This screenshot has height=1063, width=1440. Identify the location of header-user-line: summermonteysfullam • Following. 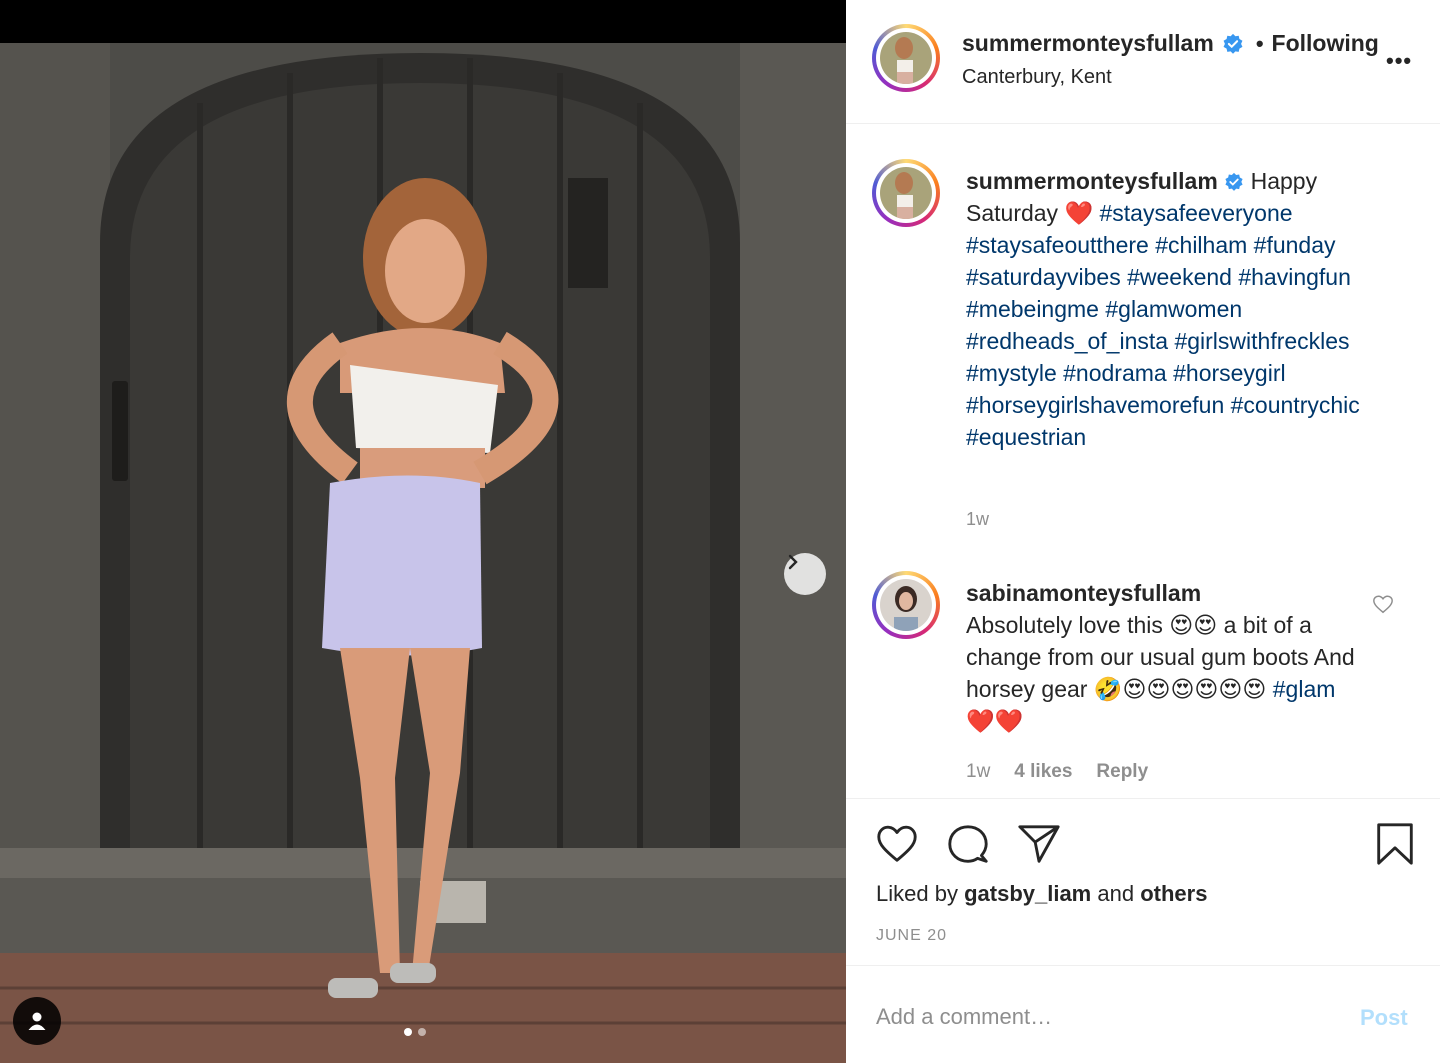
(1170, 43).